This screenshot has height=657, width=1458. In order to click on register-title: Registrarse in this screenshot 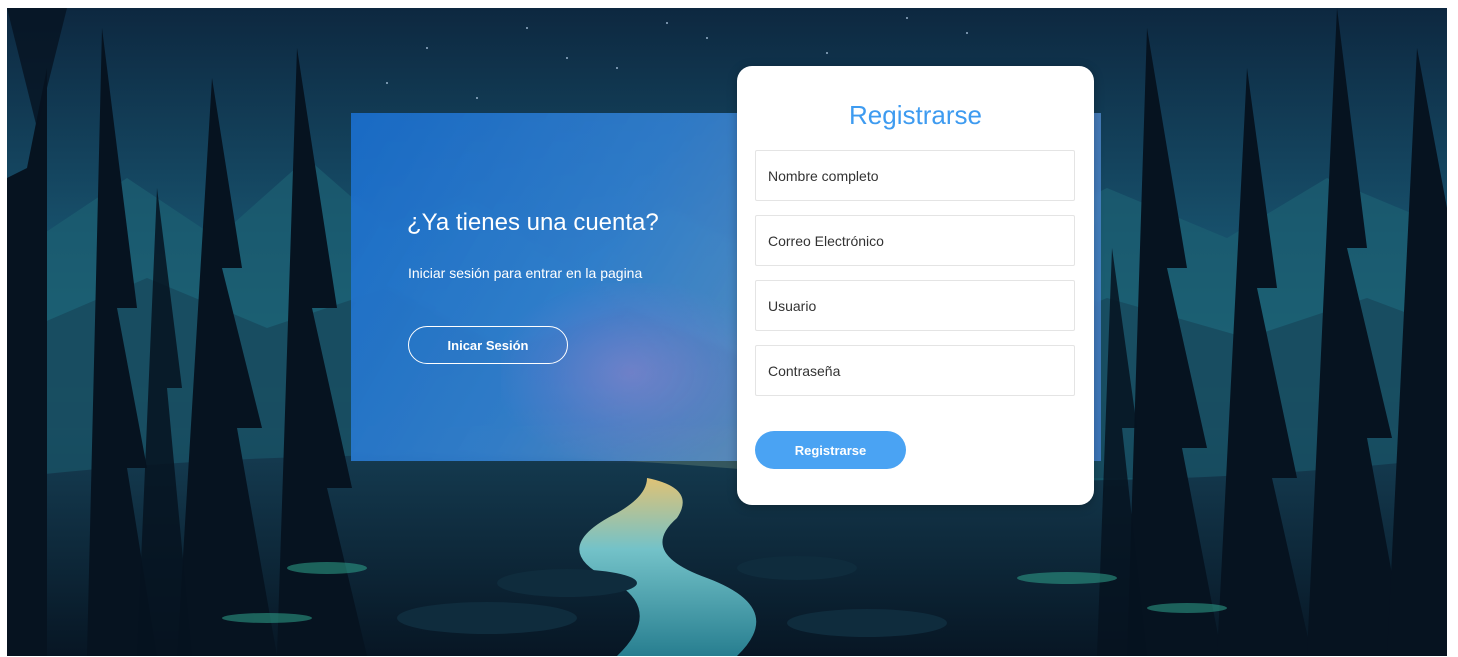, I will do `click(915, 115)`.